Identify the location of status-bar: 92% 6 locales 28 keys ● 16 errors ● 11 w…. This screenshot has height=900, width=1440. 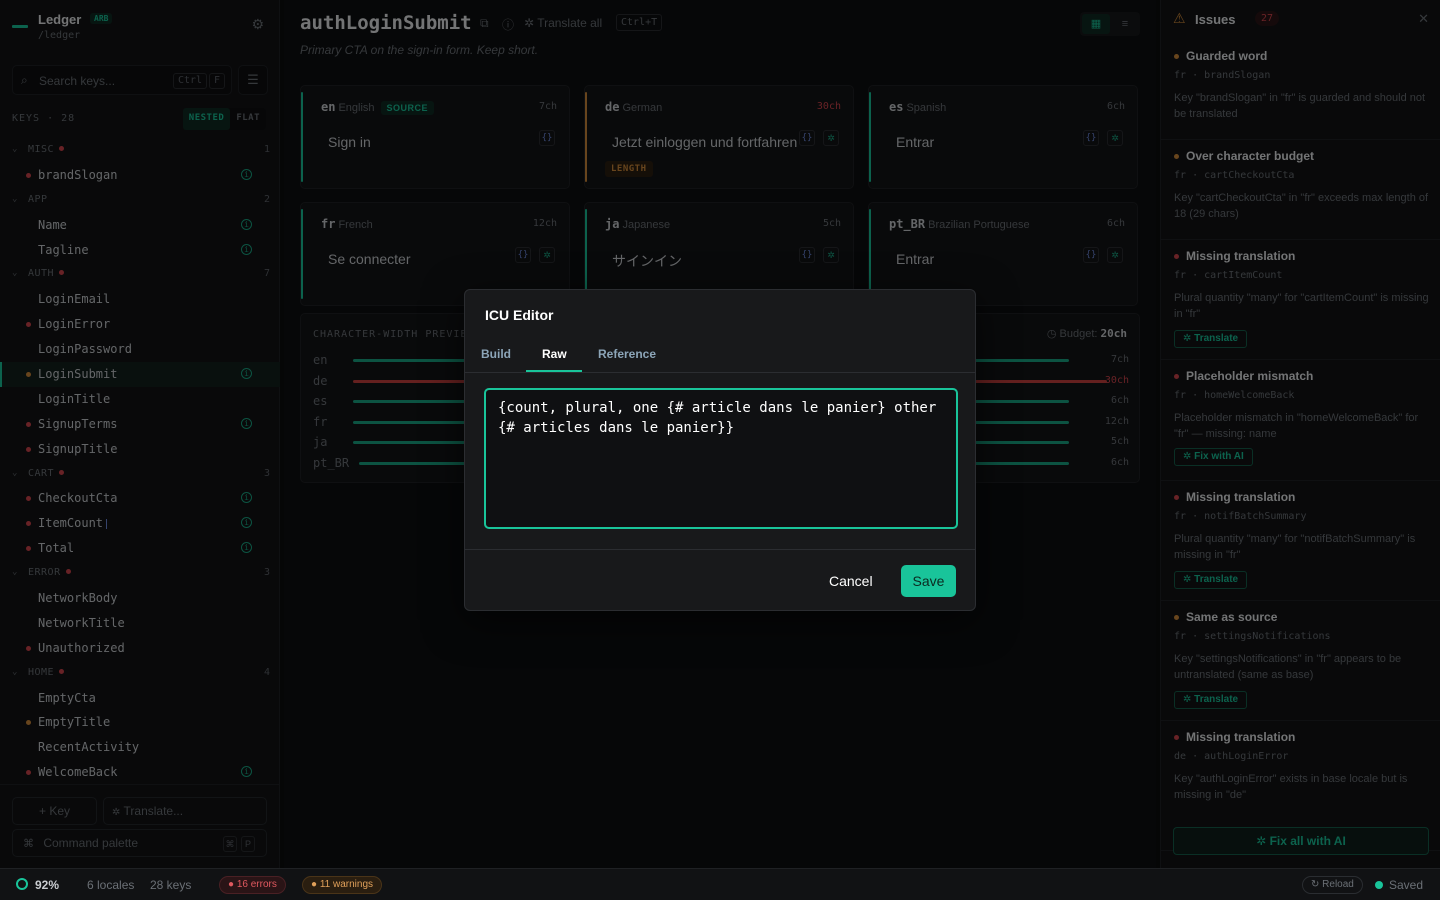
(720, 884).